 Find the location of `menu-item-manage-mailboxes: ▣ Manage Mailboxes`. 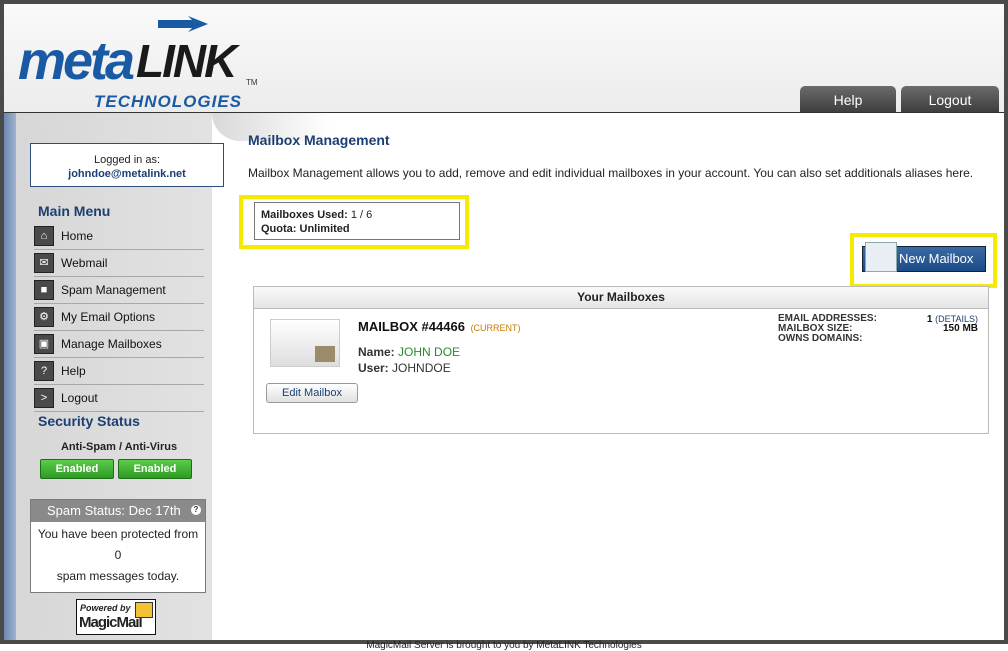

menu-item-manage-mailboxes: ▣ Manage Mailboxes is located at coordinates (119, 344).